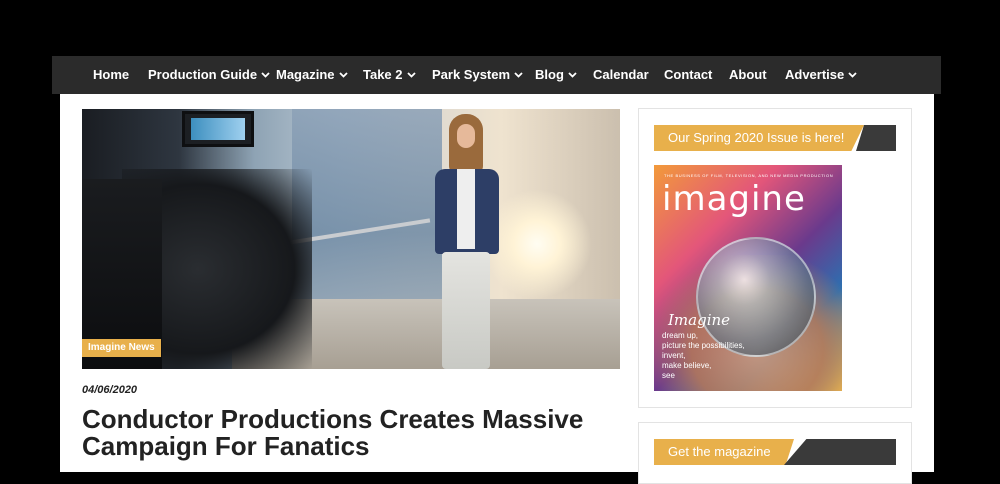 Image resolution: width=1000 pixels, height=484 pixels. I want to click on hero-model, so click(467, 241).